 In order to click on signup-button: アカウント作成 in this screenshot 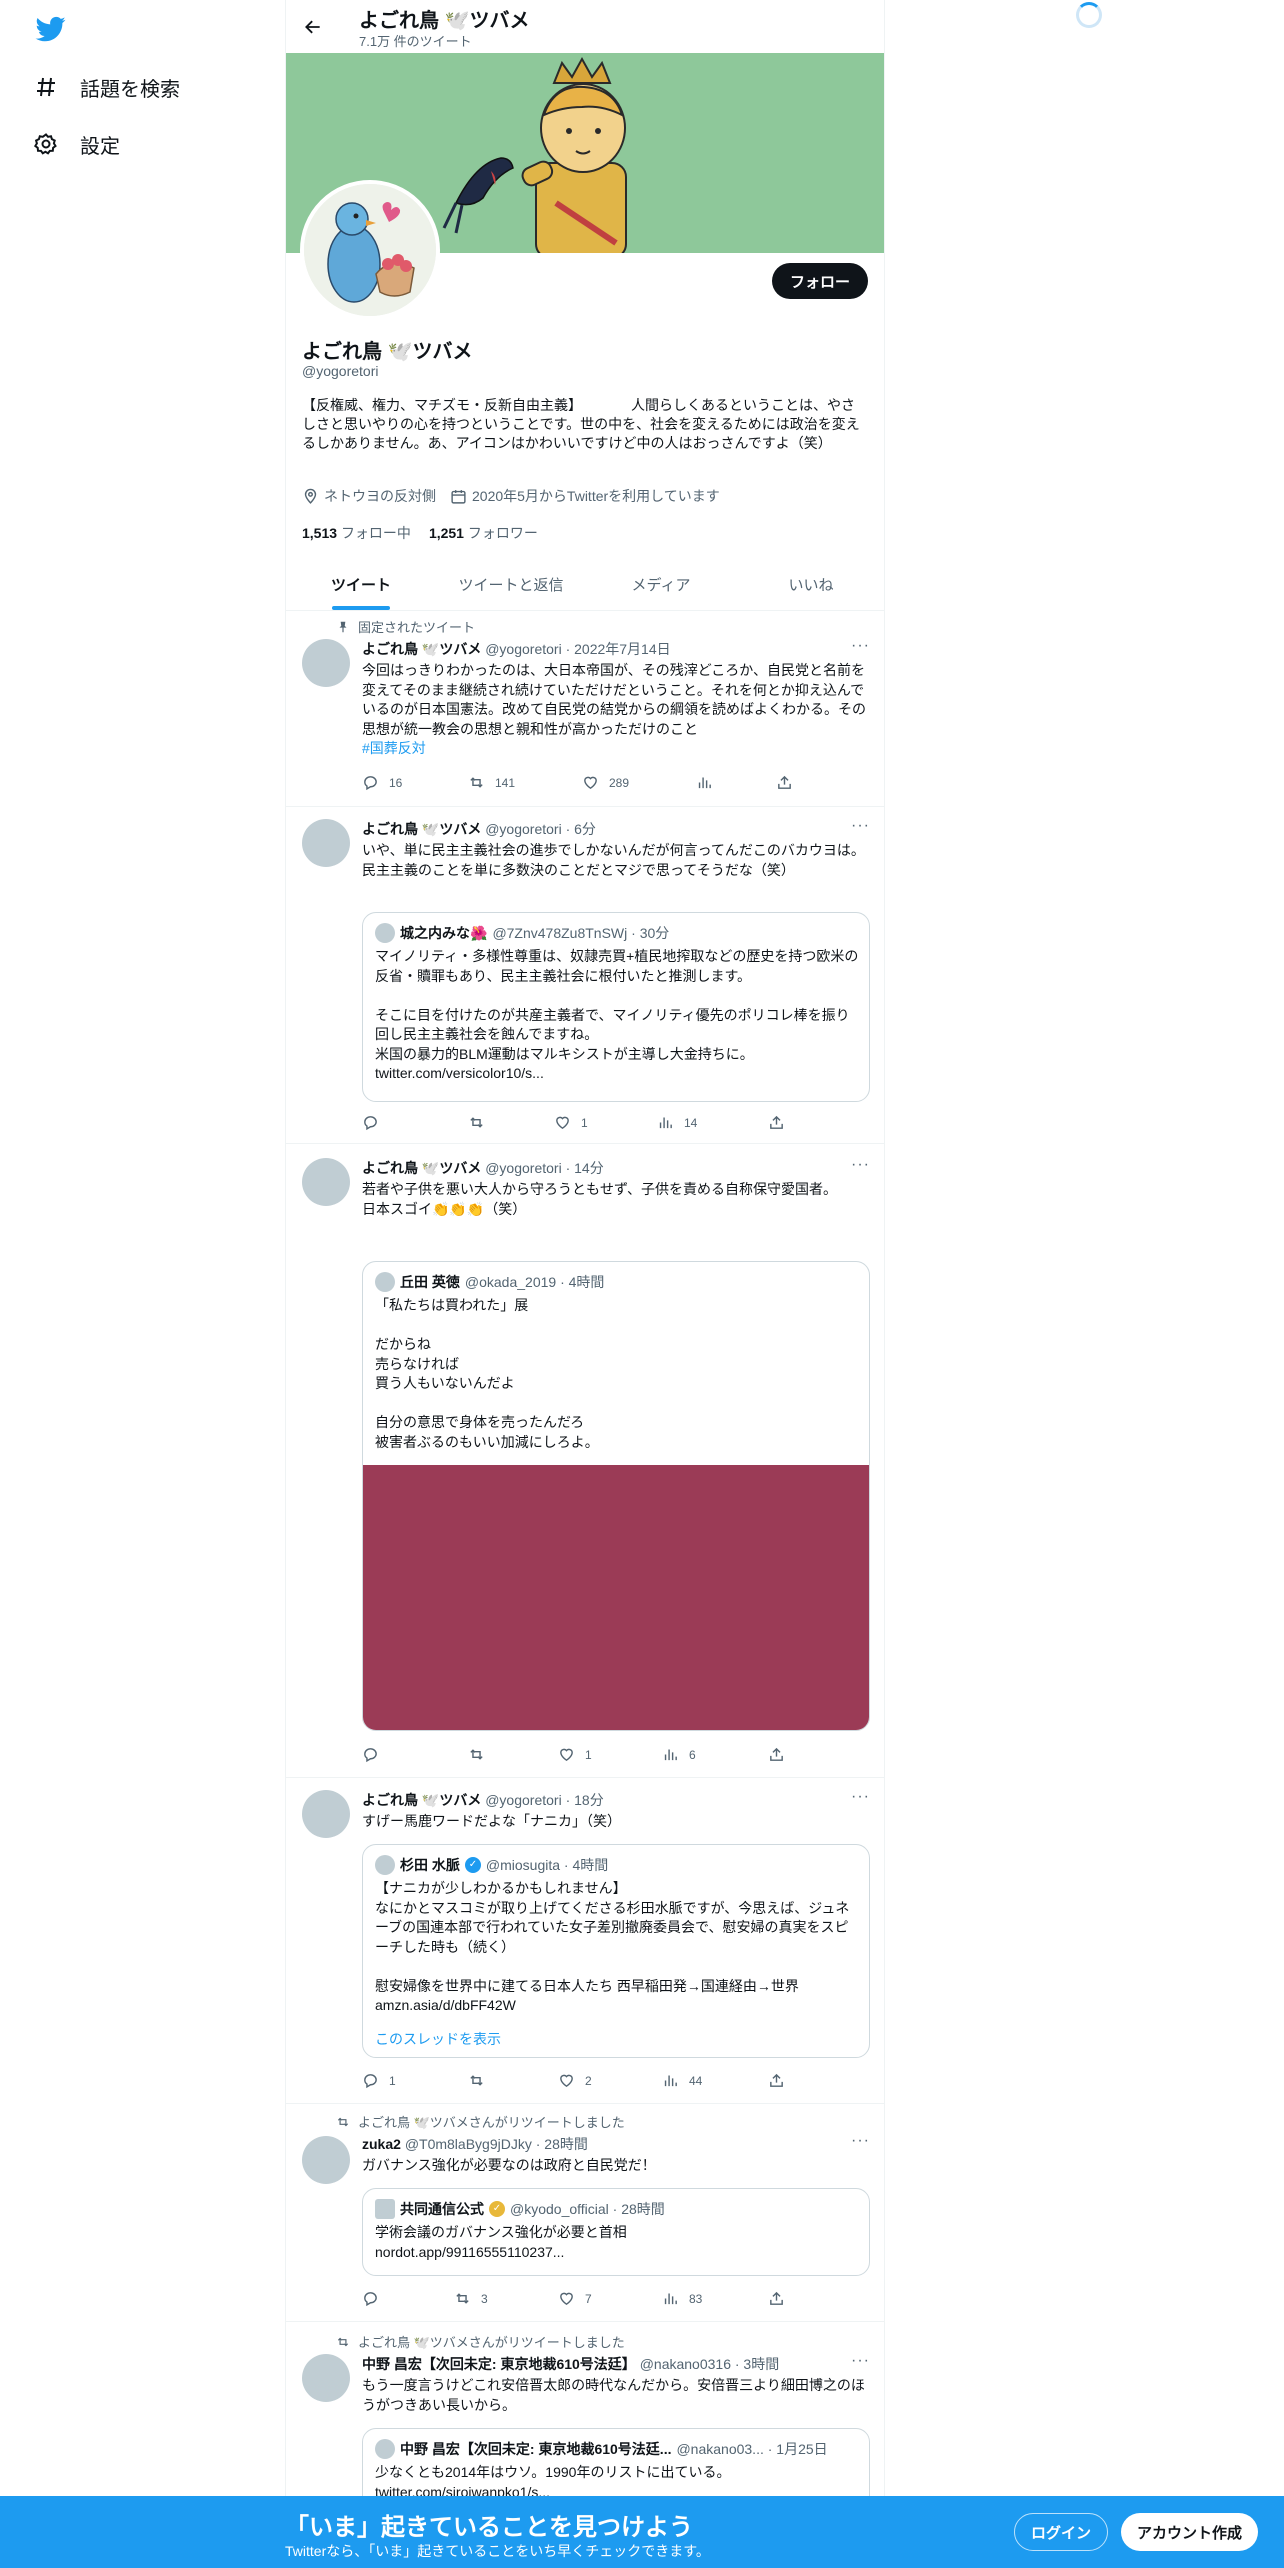, I will do `click(1190, 2532)`.